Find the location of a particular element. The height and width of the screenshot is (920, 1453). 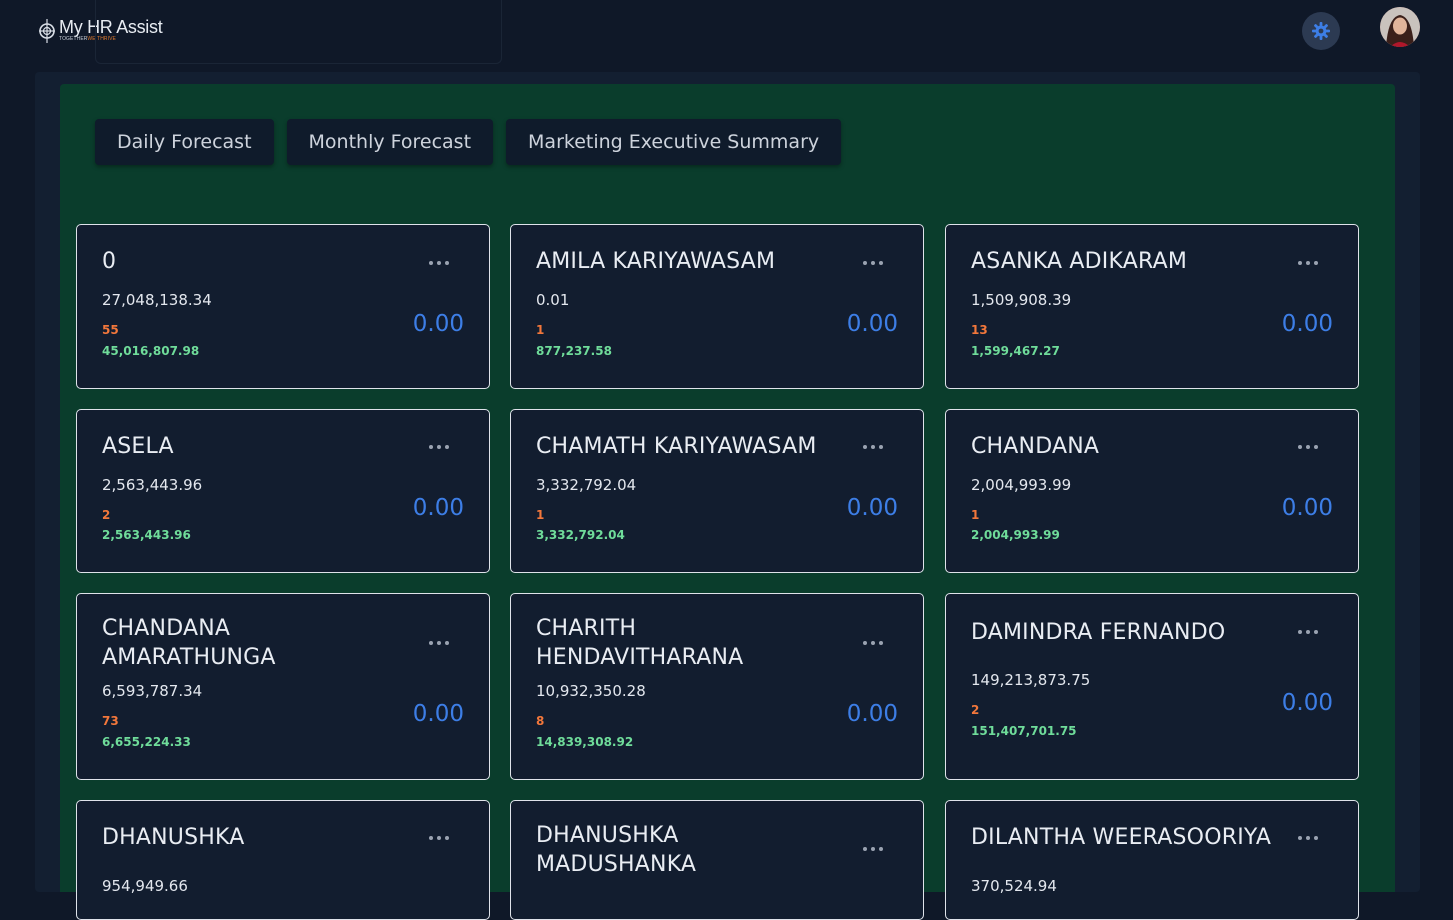

card-count: 8 is located at coordinates (540, 721).